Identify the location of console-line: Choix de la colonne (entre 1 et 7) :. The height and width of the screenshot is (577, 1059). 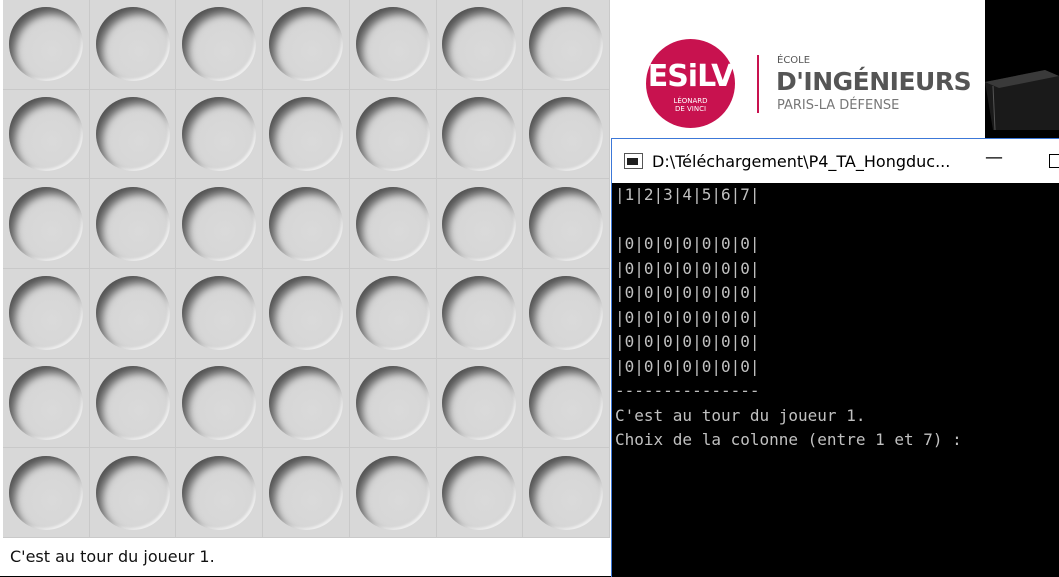
(788, 439).